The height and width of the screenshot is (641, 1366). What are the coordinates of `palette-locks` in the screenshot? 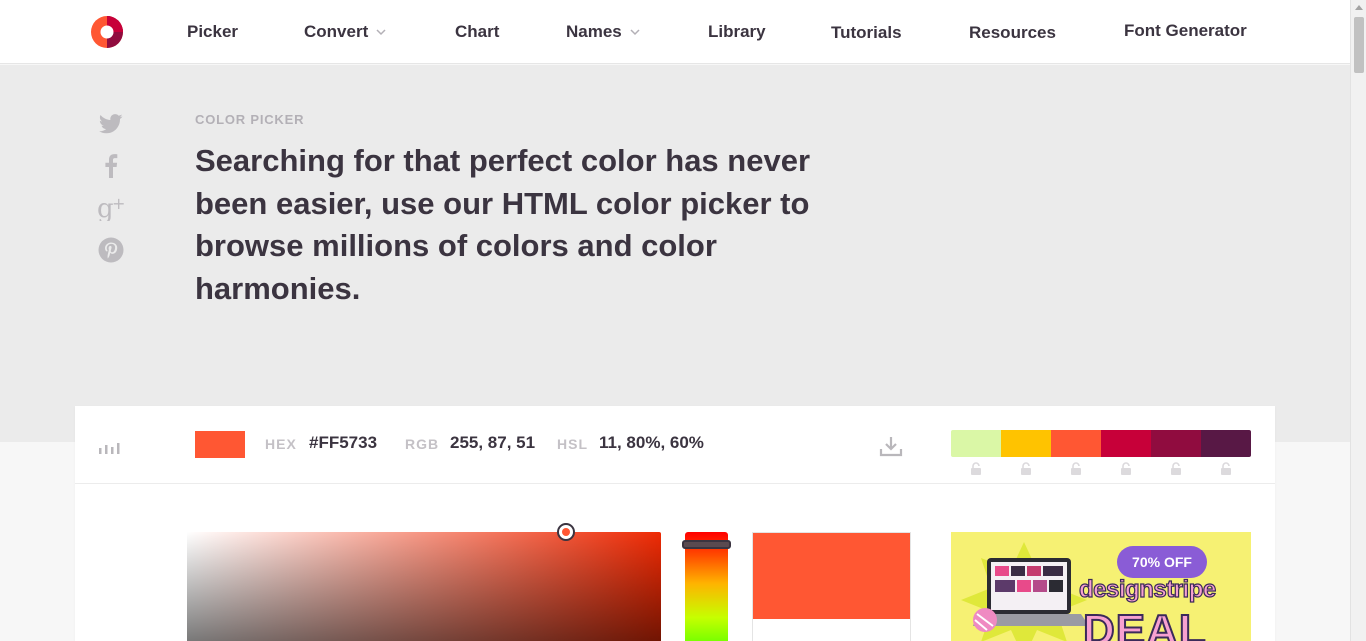 It's located at (1101, 469).